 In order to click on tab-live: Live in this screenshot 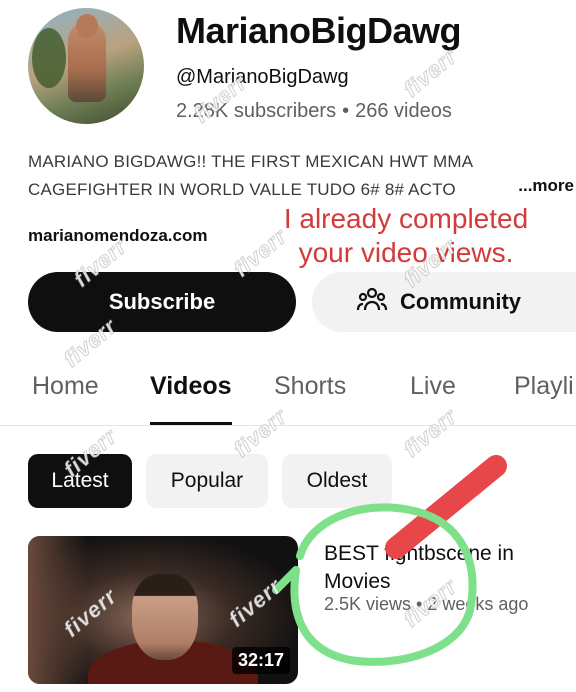, I will do `click(433, 386)`.